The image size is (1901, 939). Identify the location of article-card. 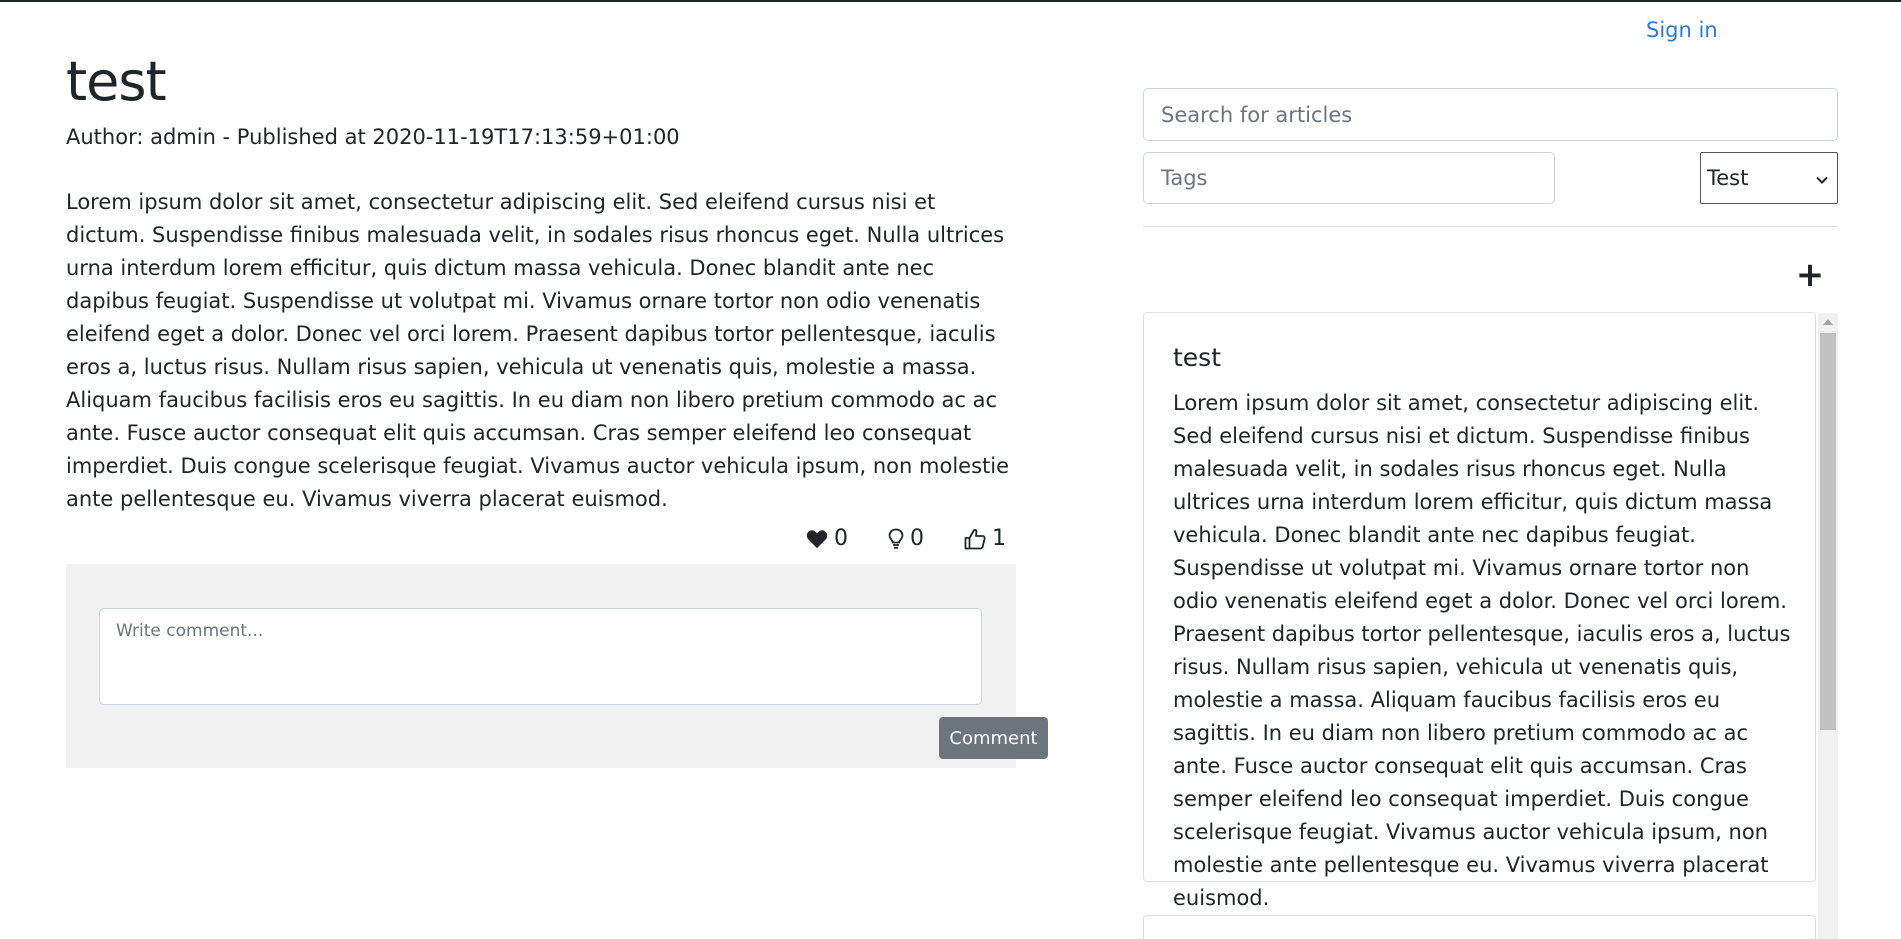
(1479, 927).